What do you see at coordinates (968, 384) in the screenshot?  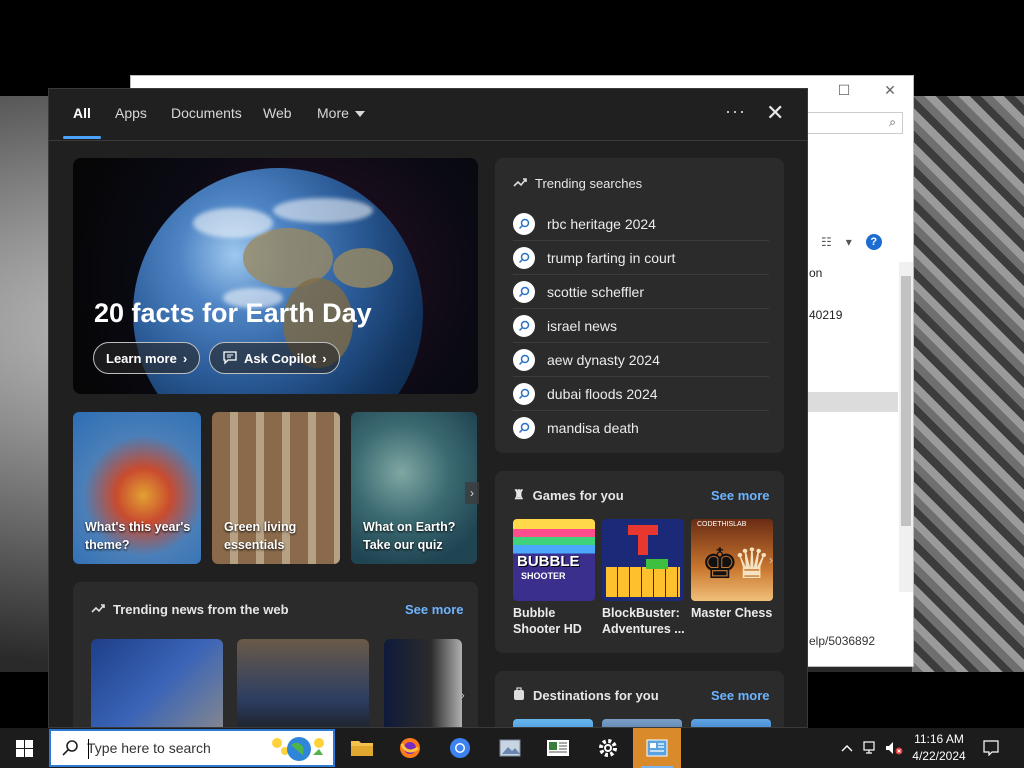 I see `wallpaper-right` at bounding box center [968, 384].